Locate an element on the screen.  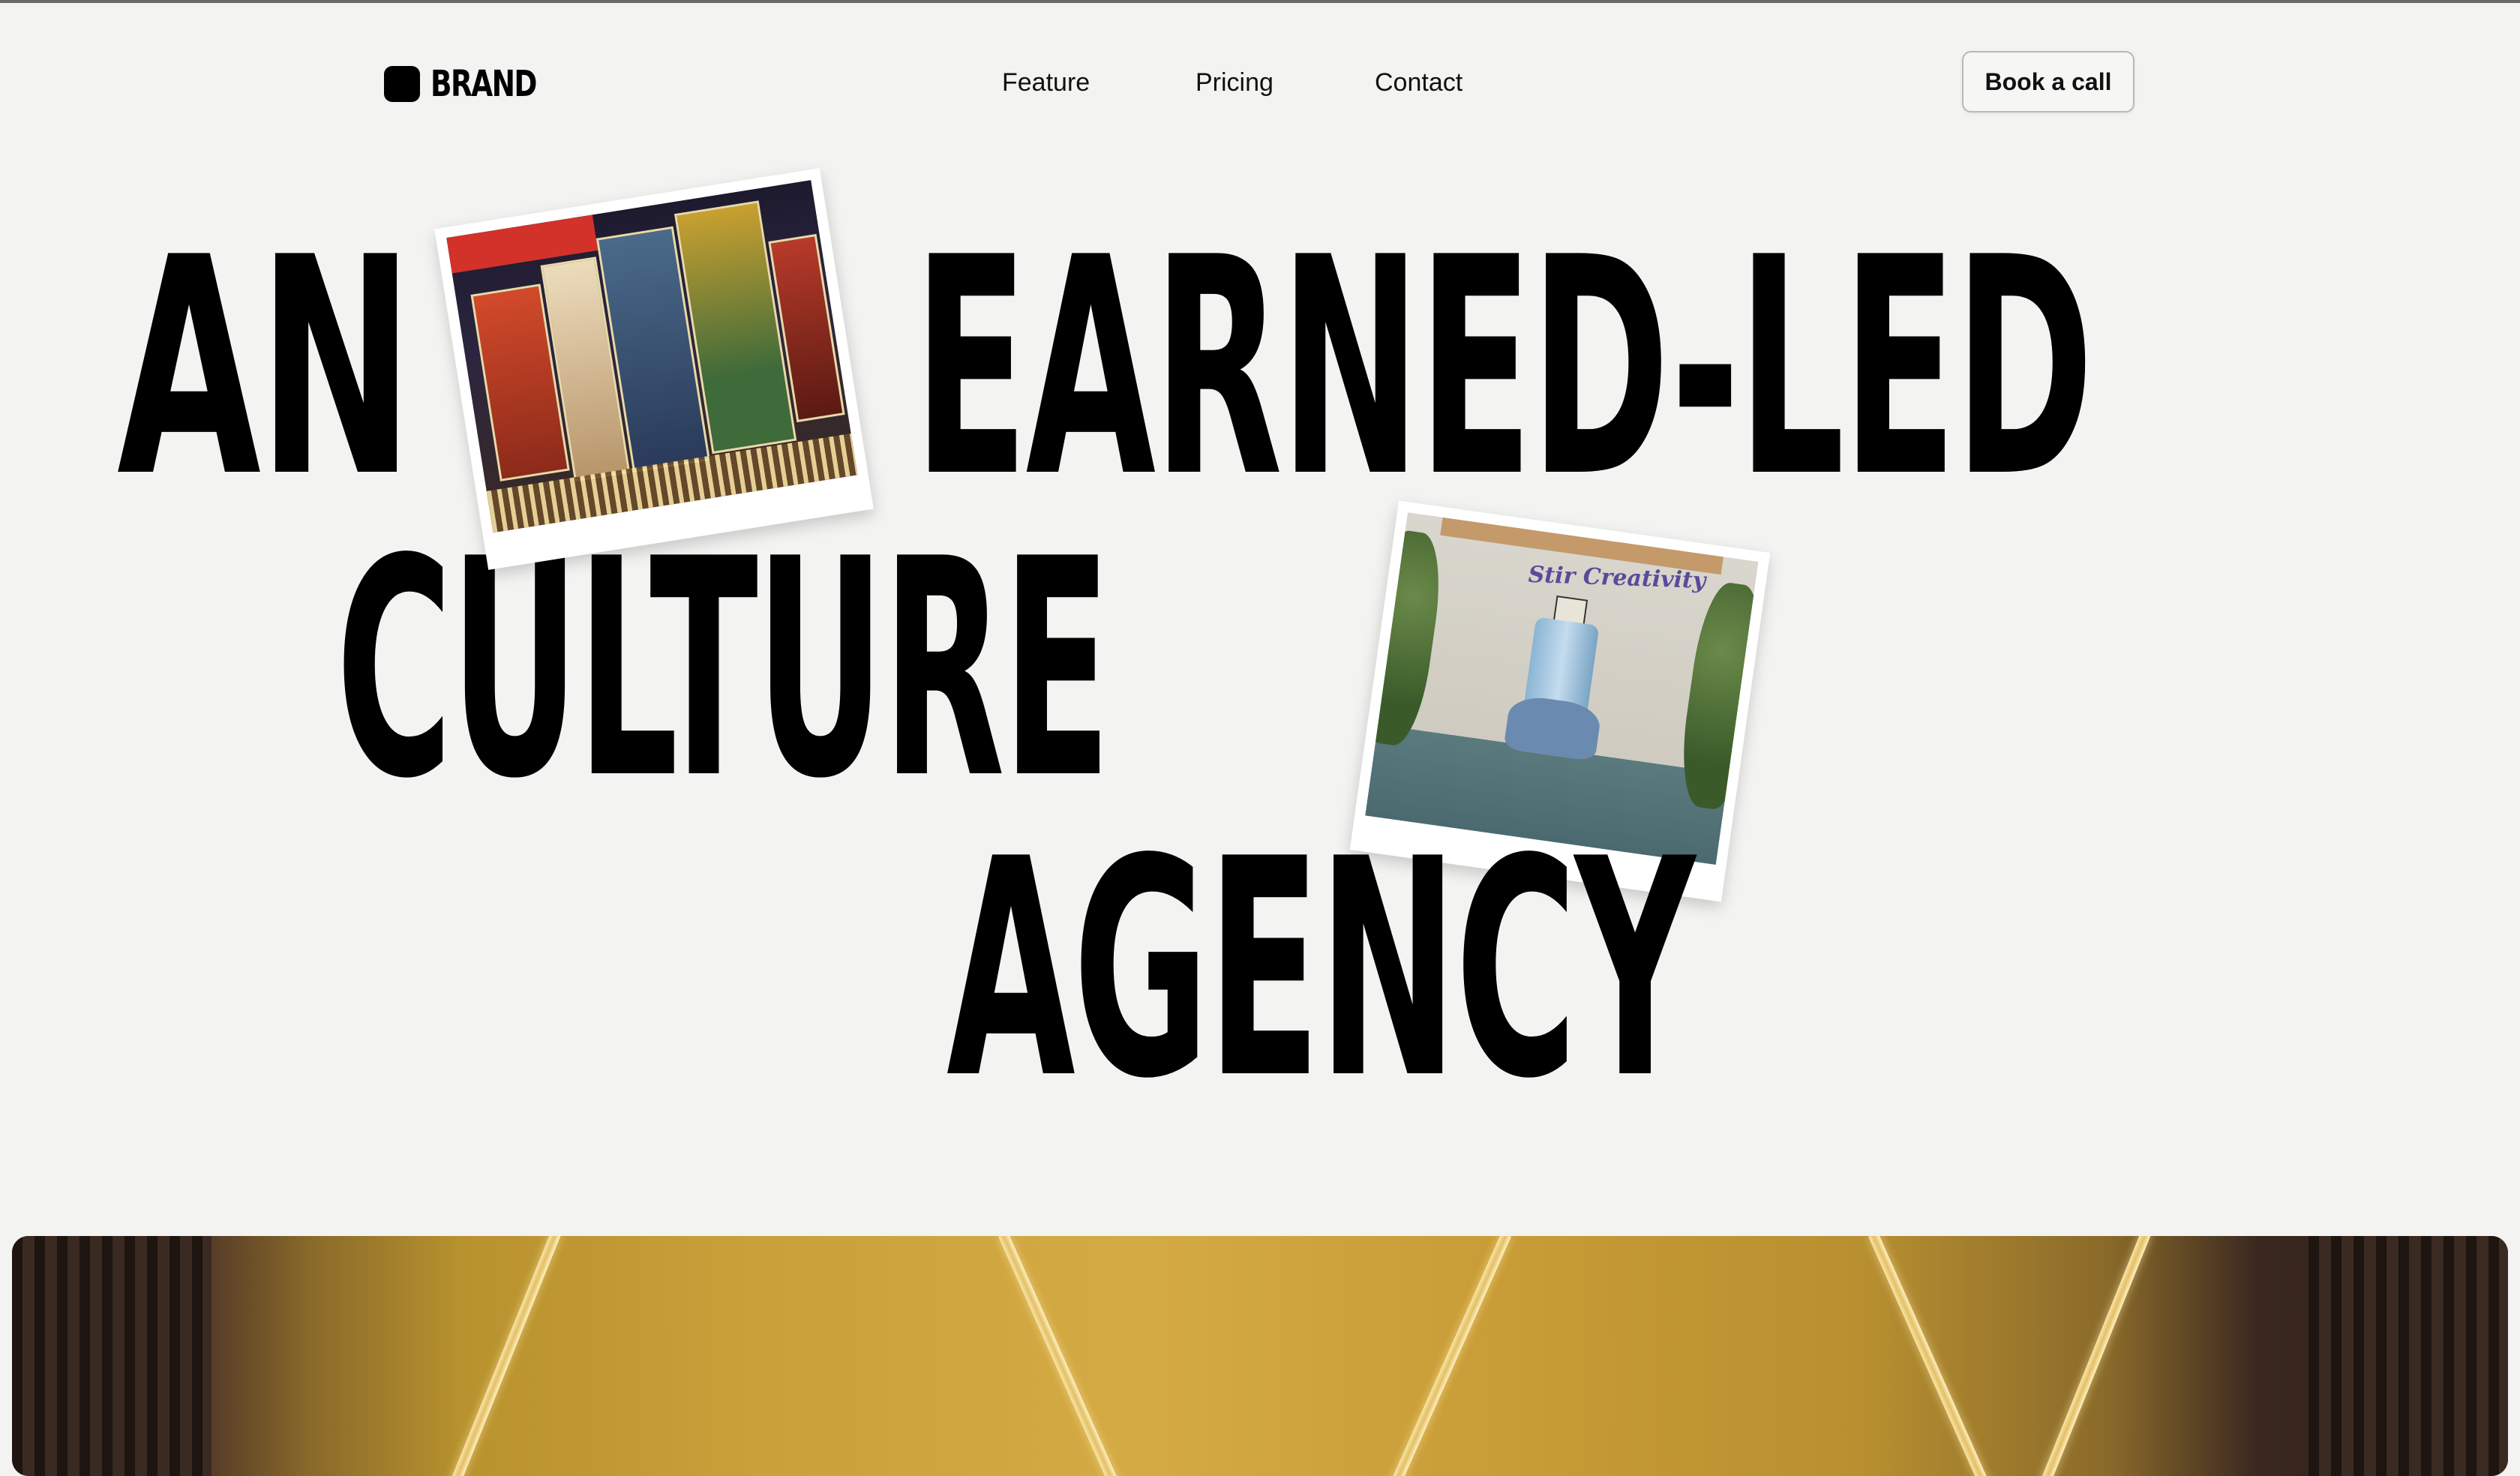
nav-link-pricing: Pricing is located at coordinates (1235, 82).